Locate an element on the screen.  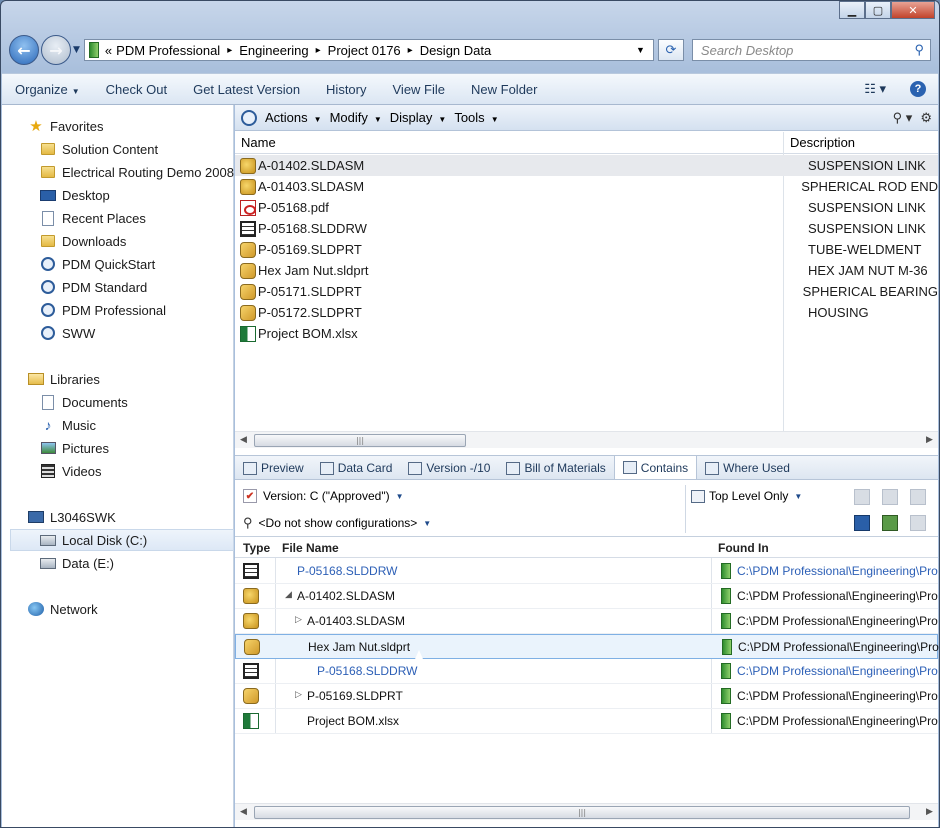
nav-libraries: Libraries is located at coordinates (118, 379).